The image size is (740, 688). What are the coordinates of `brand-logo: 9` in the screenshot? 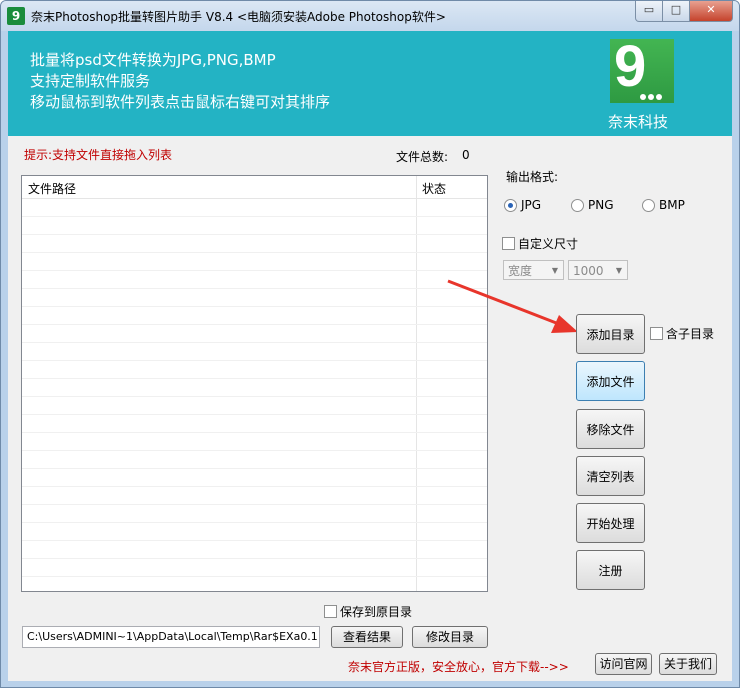 It's located at (642, 68).